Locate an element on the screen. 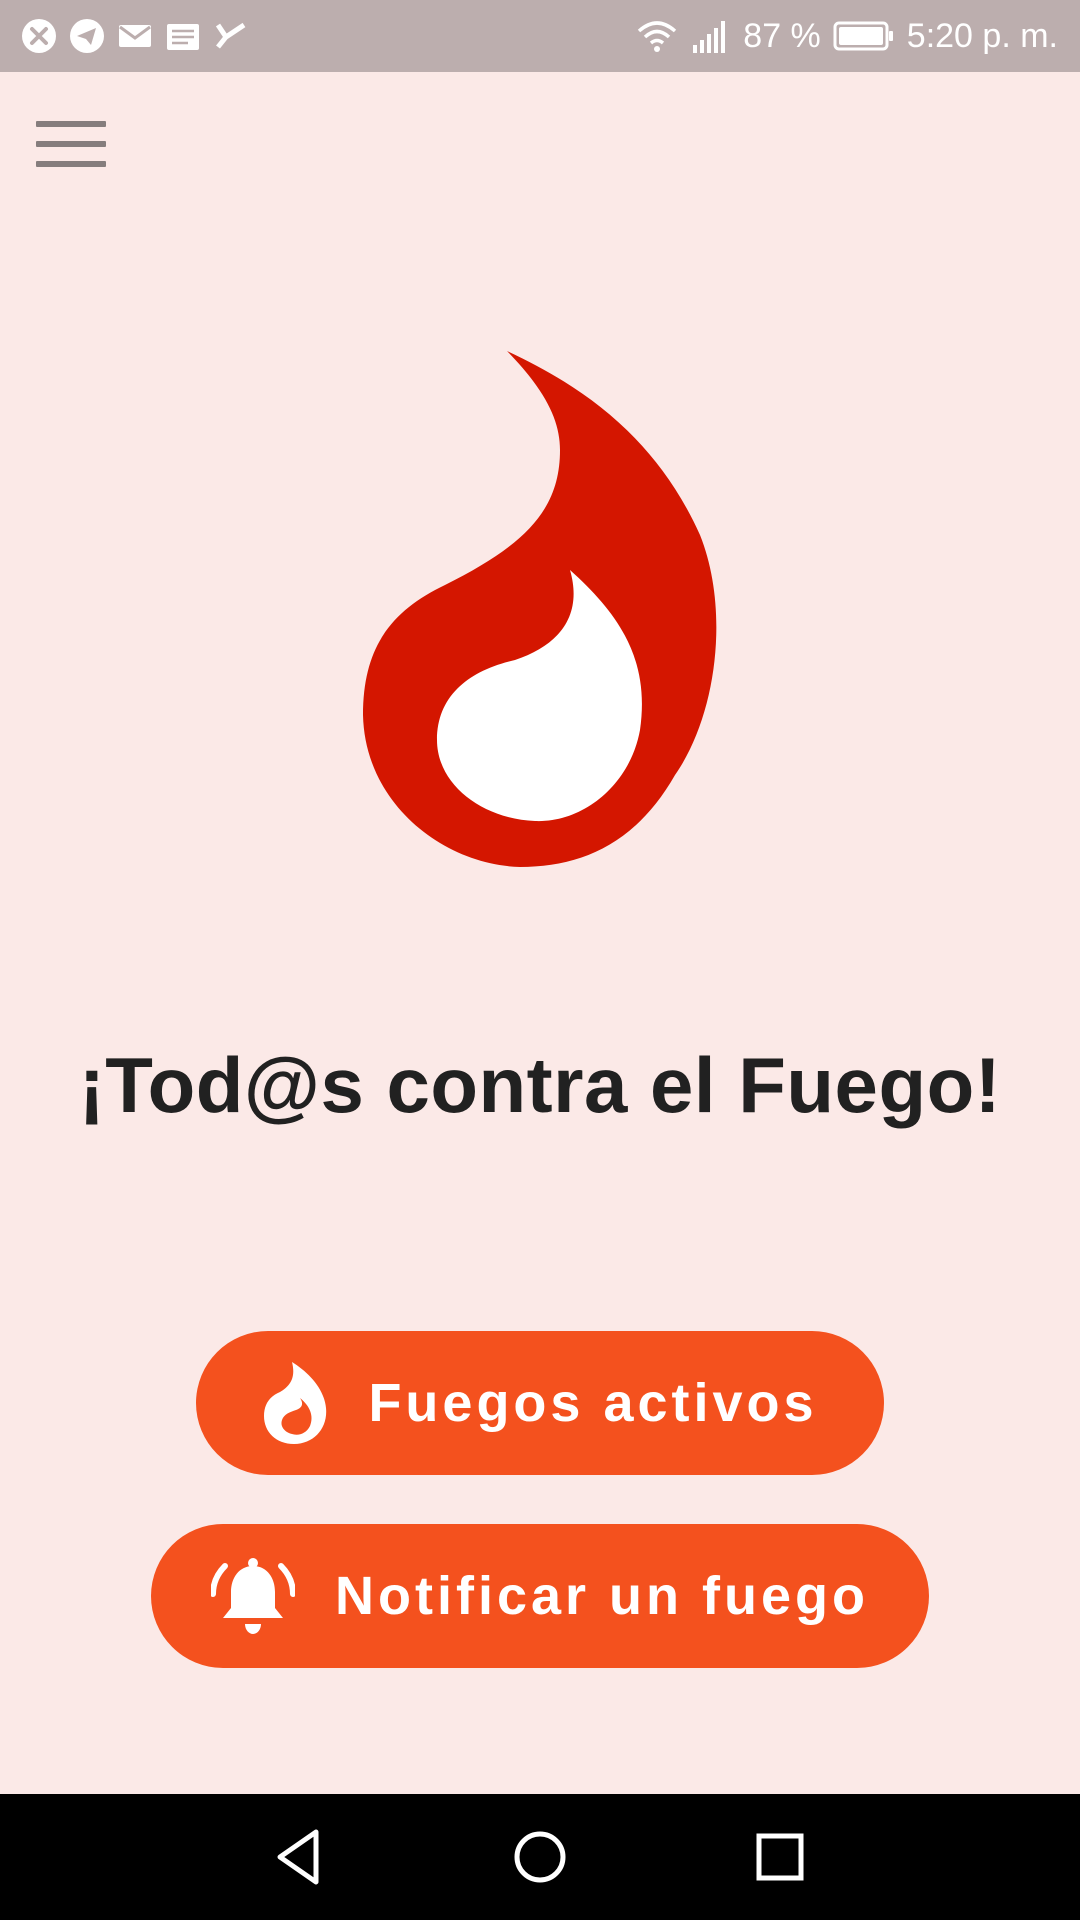 This screenshot has height=1920, width=1080. notification-icons is located at coordinates (135, 36).